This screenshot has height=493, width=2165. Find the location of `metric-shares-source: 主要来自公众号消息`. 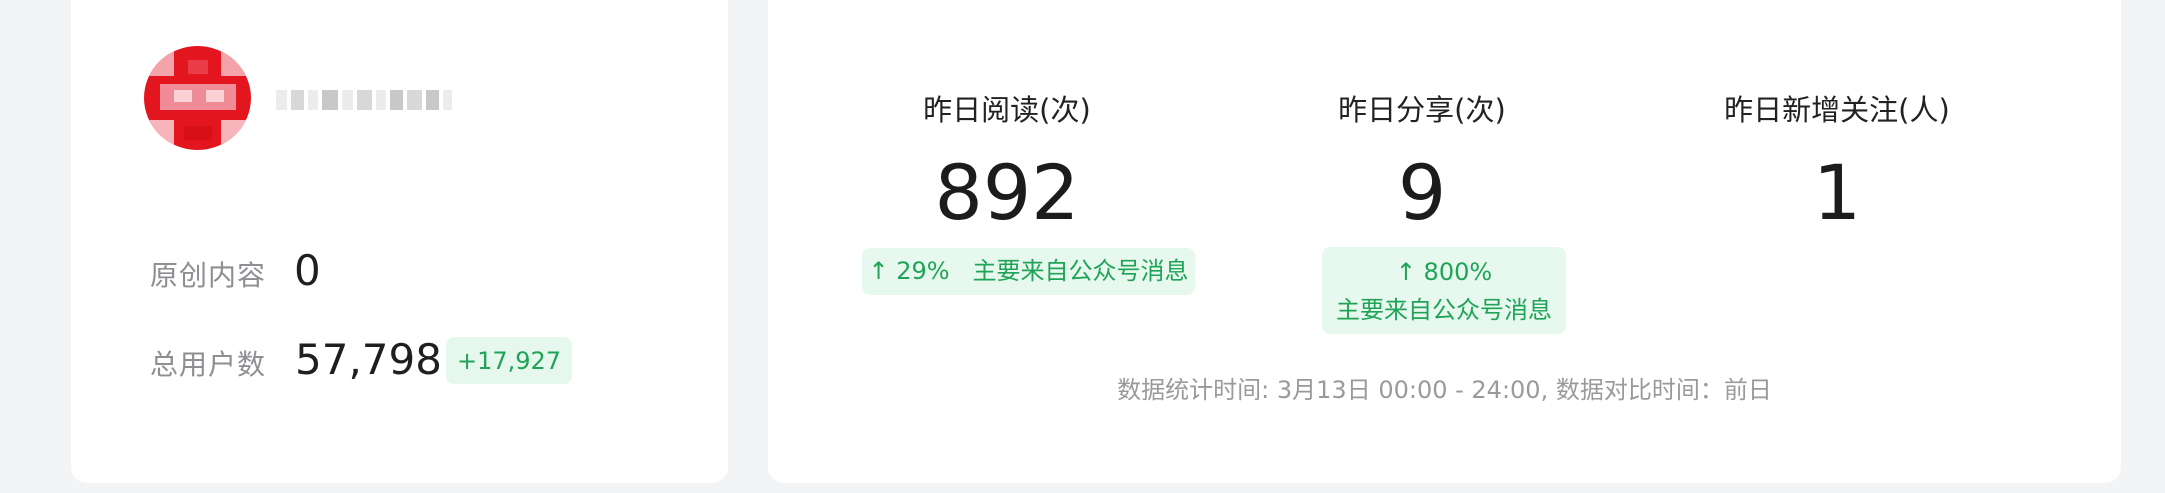

metric-shares-source: 主要来自公众号消息 is located at coordinates (1444, 310).